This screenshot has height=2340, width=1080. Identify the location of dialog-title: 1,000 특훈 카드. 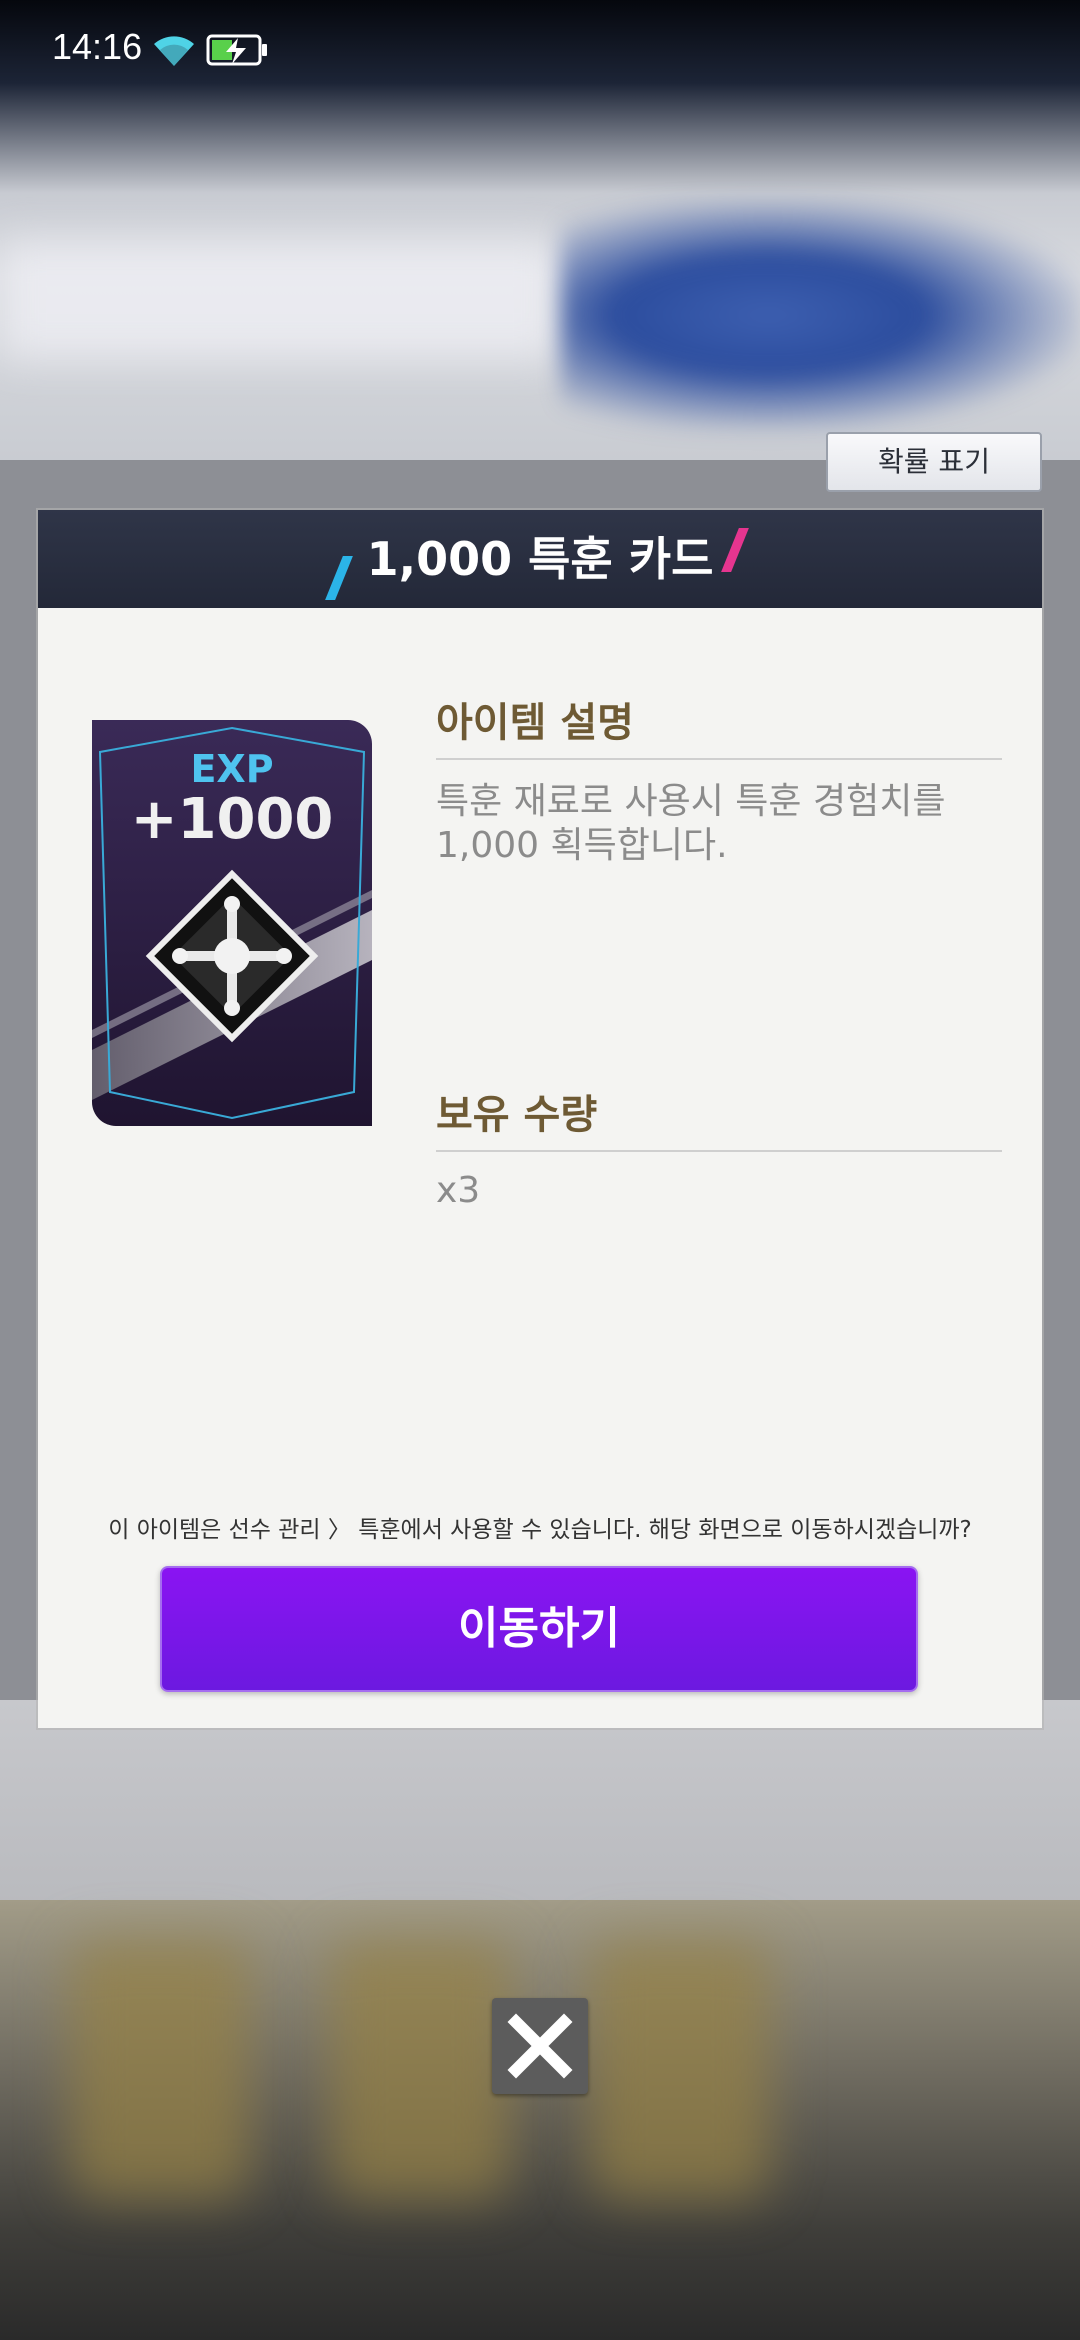
(540, 559).